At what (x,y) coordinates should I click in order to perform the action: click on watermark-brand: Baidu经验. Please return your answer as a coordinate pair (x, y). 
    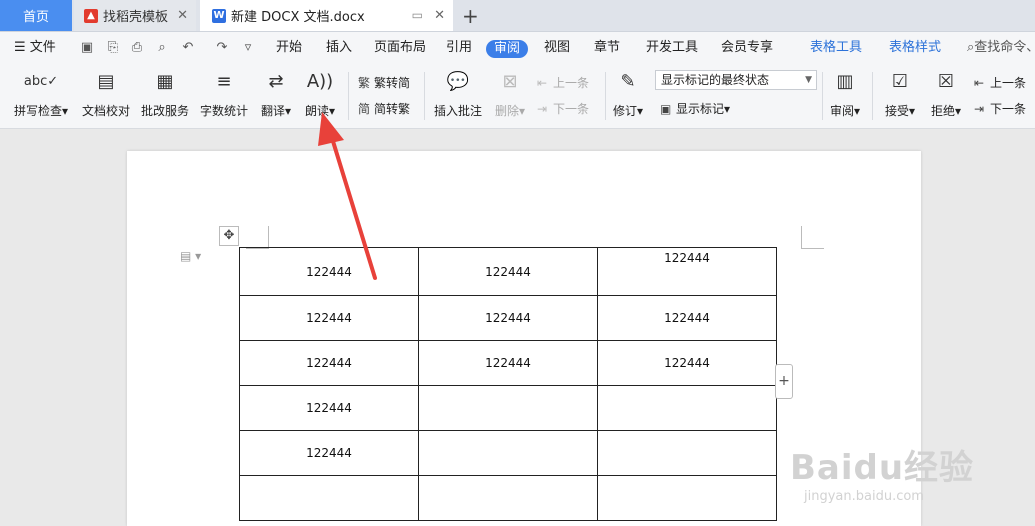
    Looking at the image, I should click on (882, 468).